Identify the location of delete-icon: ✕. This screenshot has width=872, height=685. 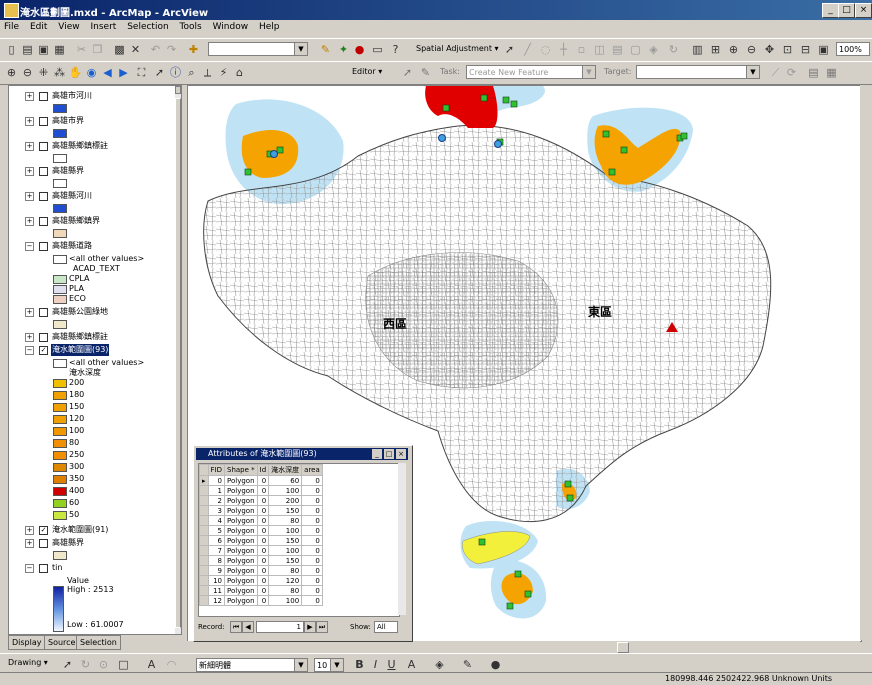
(135, 49).